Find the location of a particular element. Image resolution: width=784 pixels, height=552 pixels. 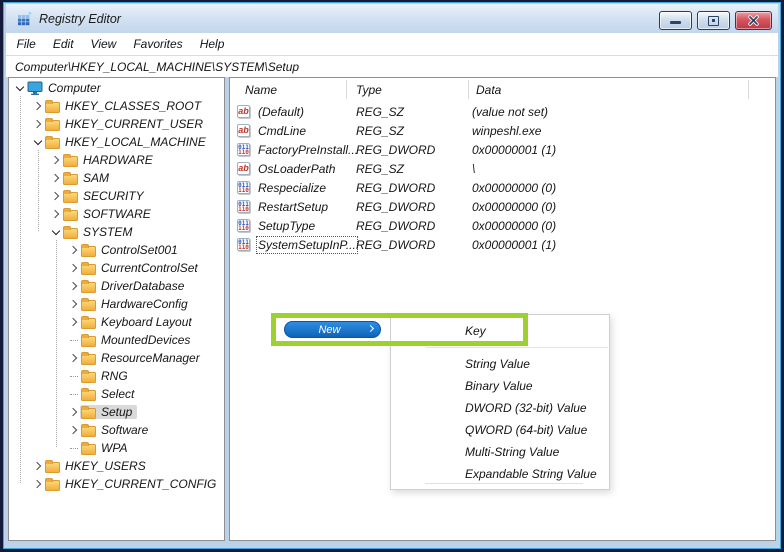

tree-item-software: Software is located at coordinates (116, 430).